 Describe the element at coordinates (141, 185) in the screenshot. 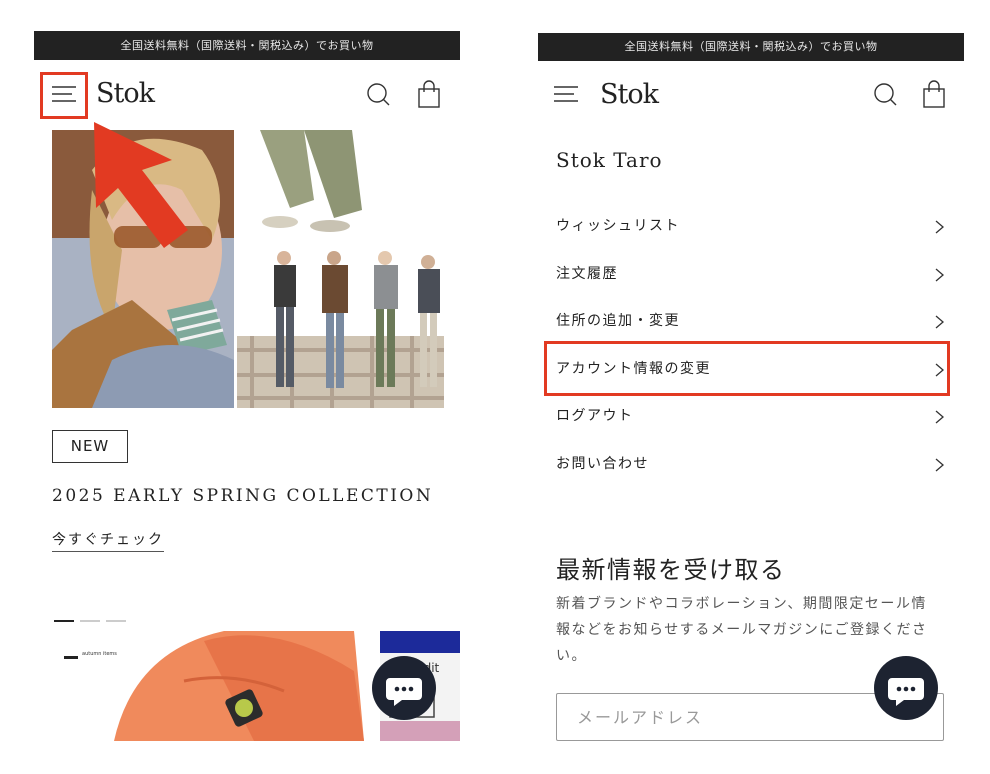

I see `arrow-icon` at that location.